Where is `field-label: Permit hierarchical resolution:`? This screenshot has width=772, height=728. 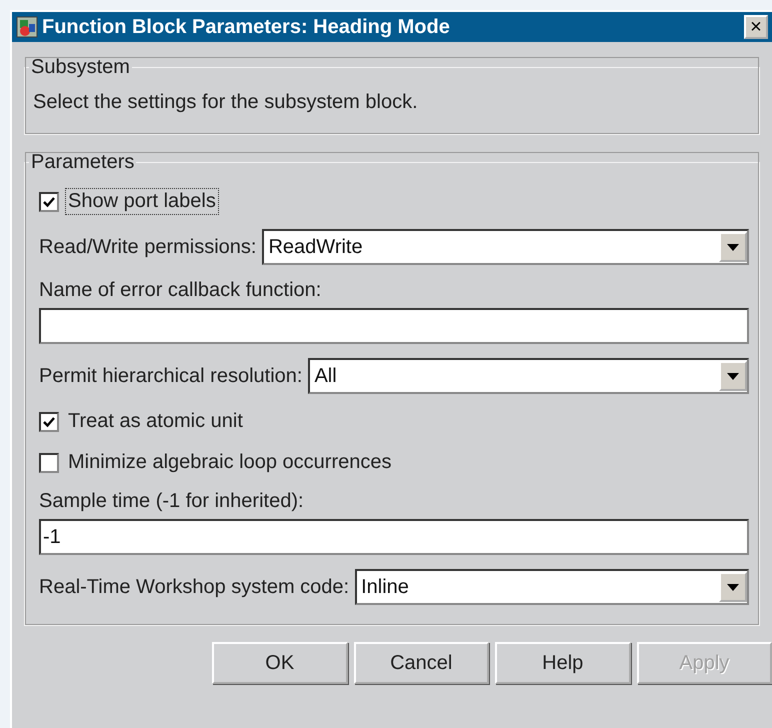
field-label: Permit hierarchical resolution: is located at coordinates (170, 376).